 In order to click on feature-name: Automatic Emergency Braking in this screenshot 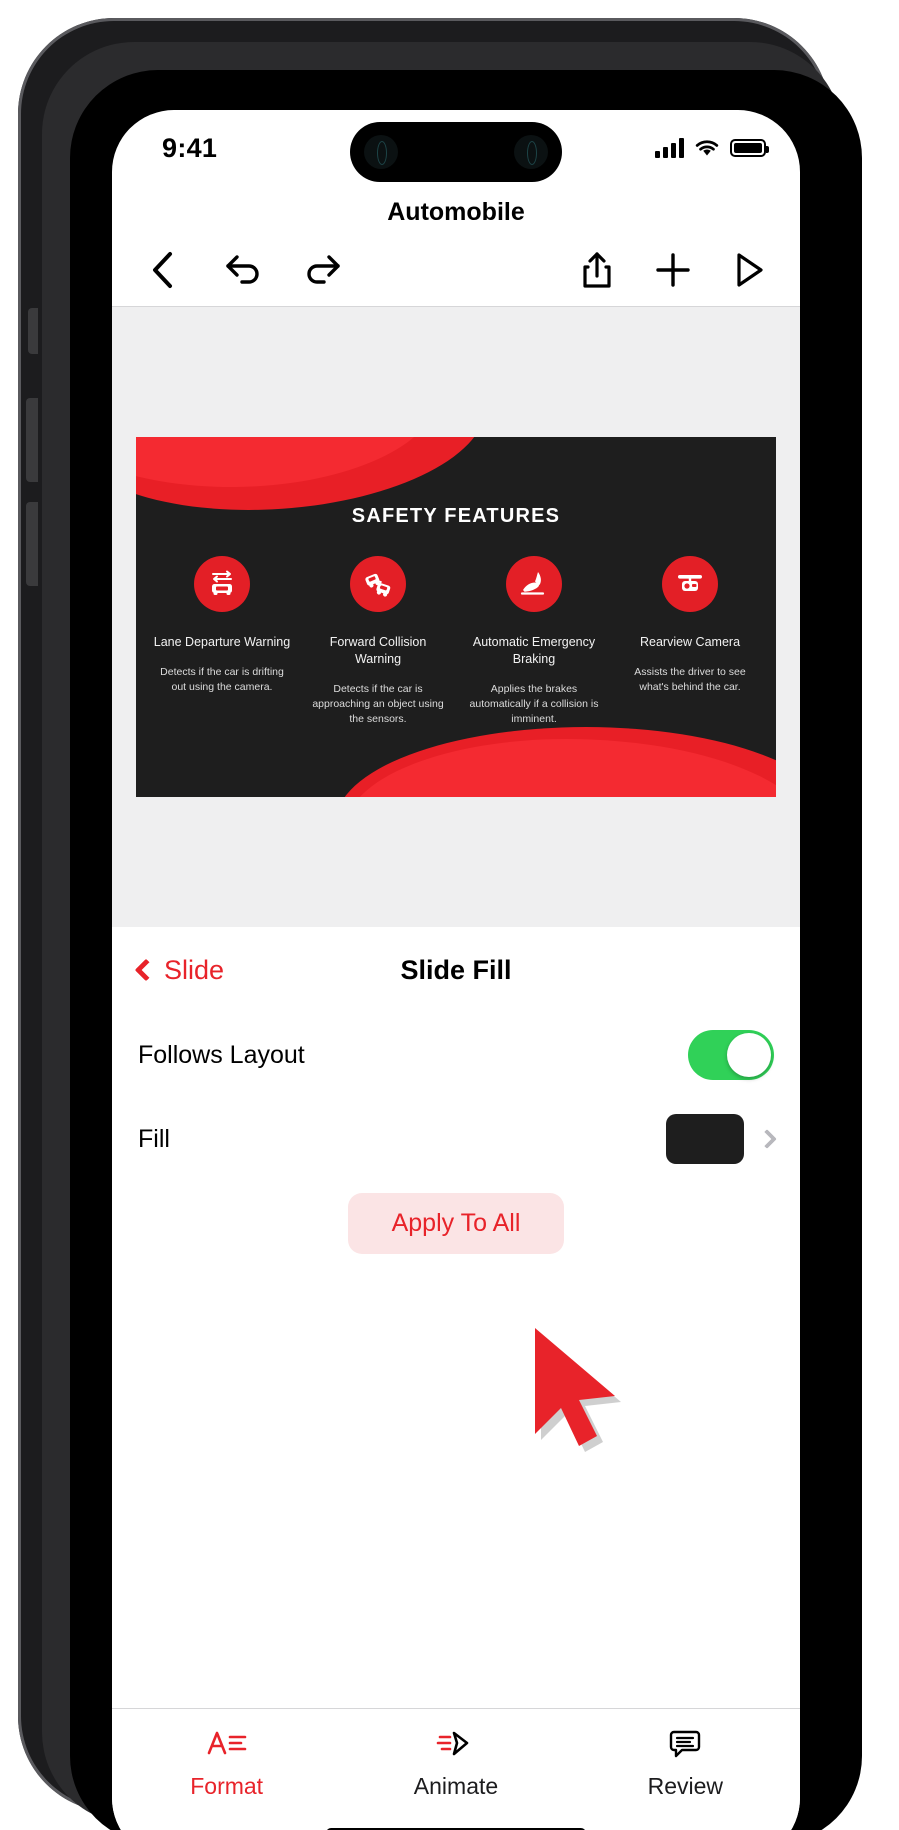, I will do `click(534, 650)`.